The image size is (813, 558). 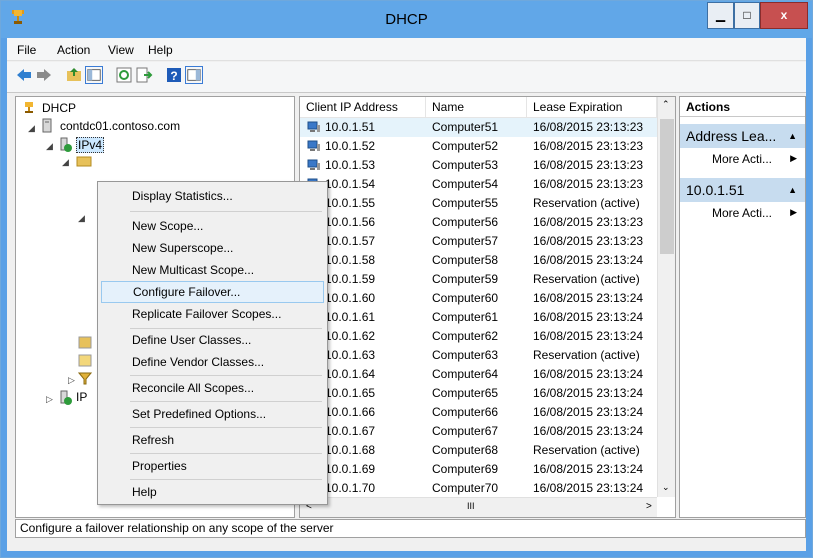 I want to click on menu-separator, so click(x=226, y=211).